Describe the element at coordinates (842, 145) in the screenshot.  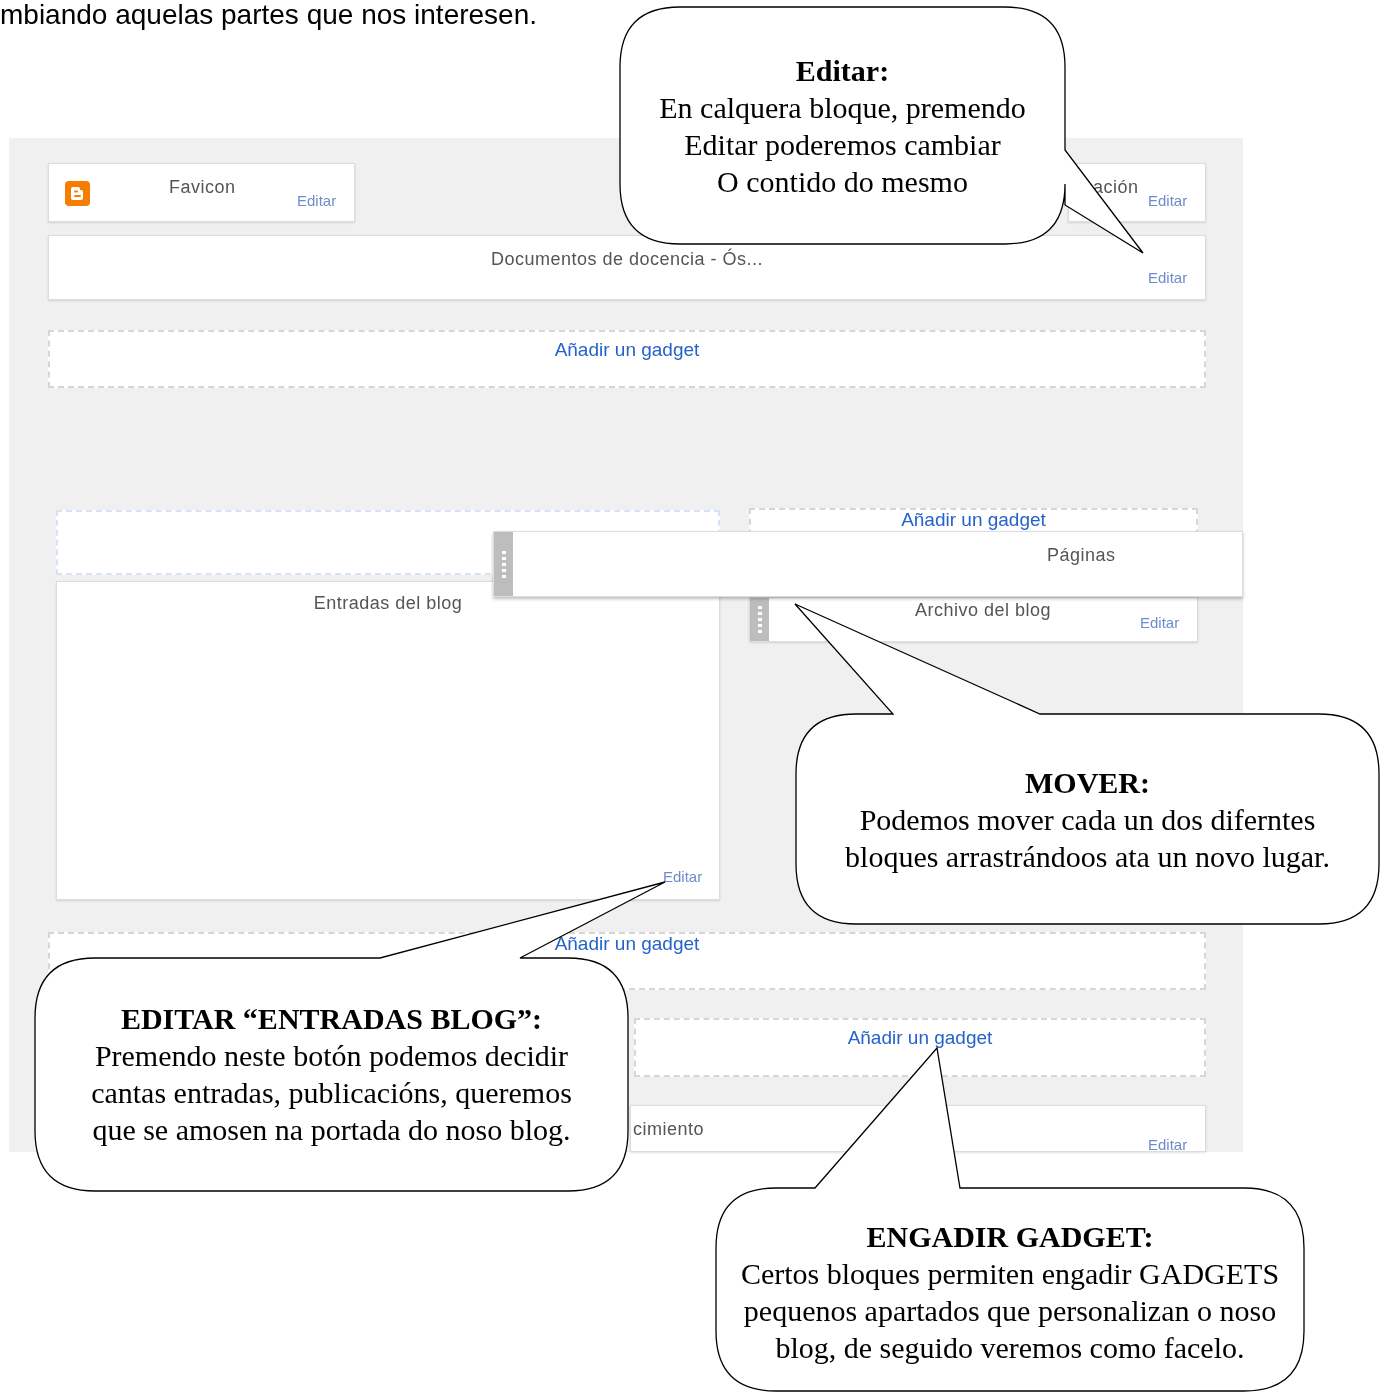
I see `callout-text: En calquera bloque, premendo Editar poderemos cambiar O contido do mesmo` at that location.